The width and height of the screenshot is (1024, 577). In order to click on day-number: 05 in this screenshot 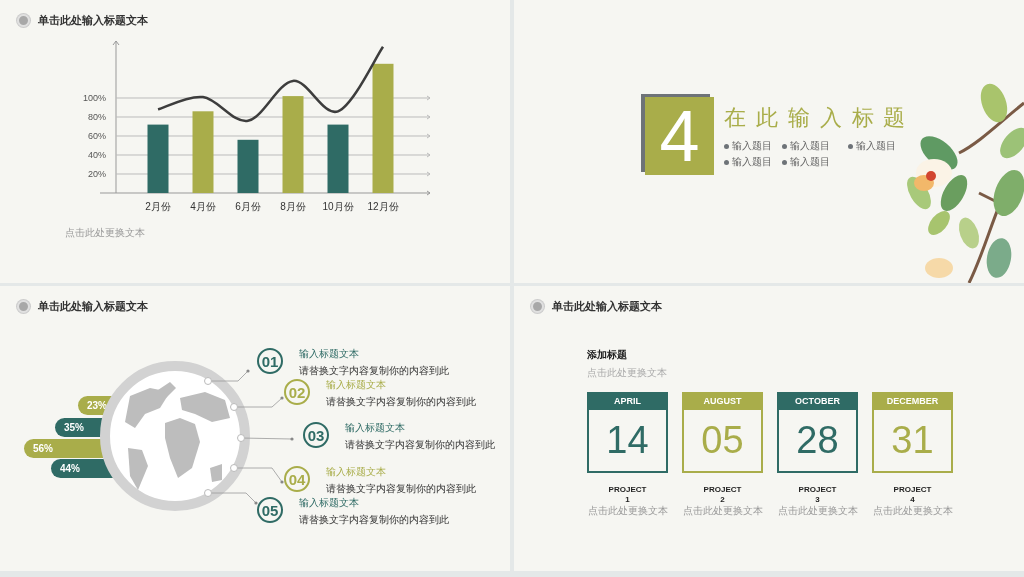, I will do `click(722, 440)`.